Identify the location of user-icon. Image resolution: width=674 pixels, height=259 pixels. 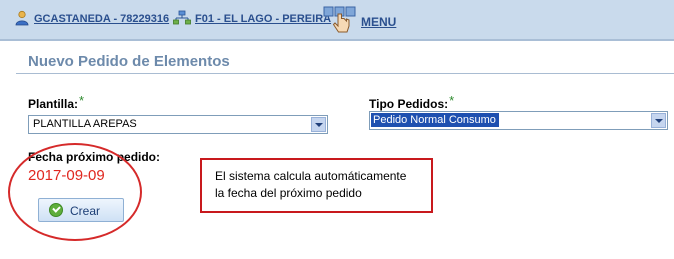
(22, 18).